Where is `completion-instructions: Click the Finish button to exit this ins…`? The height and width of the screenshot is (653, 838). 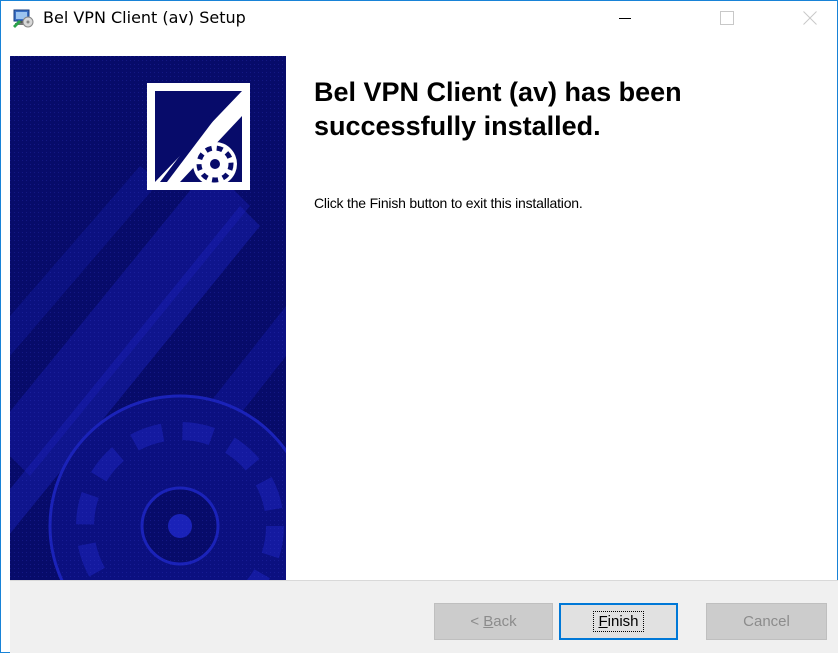
completion-instructions: Click the Finish button to exit this ins… is located at coordinates (448, 203).